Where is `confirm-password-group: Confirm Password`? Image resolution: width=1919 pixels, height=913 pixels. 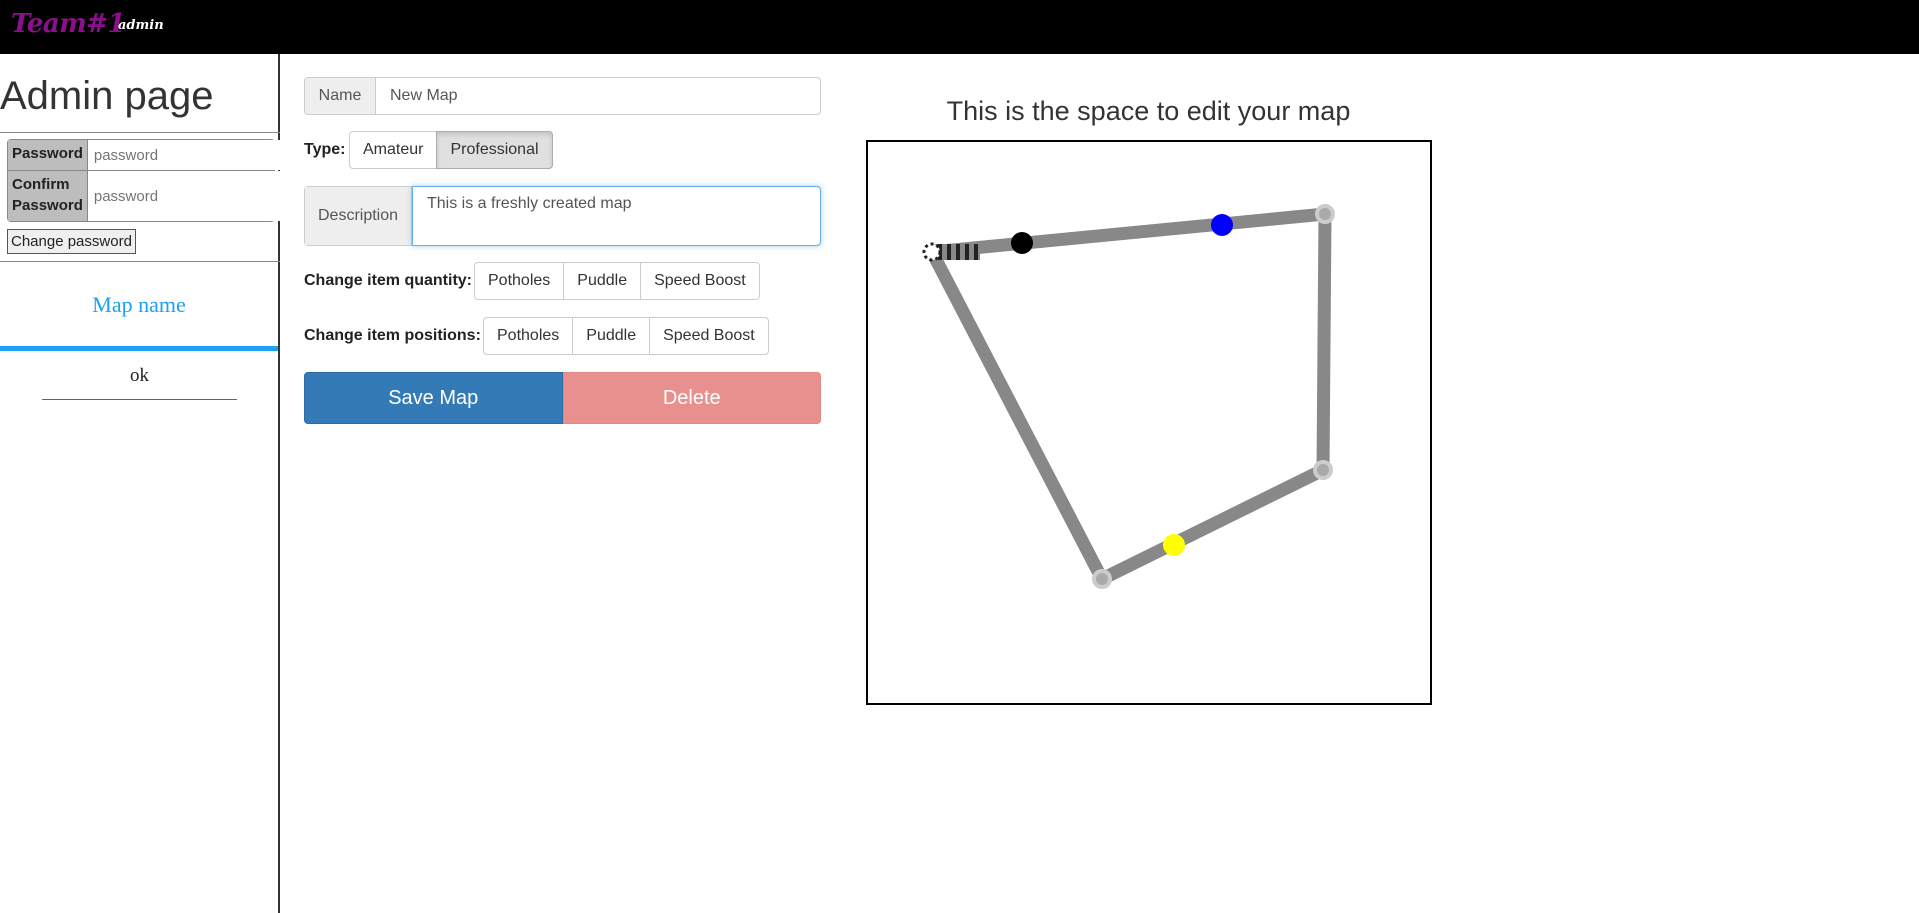
confirm-password-group: Confirm Password is located at coordinates (153, 196).